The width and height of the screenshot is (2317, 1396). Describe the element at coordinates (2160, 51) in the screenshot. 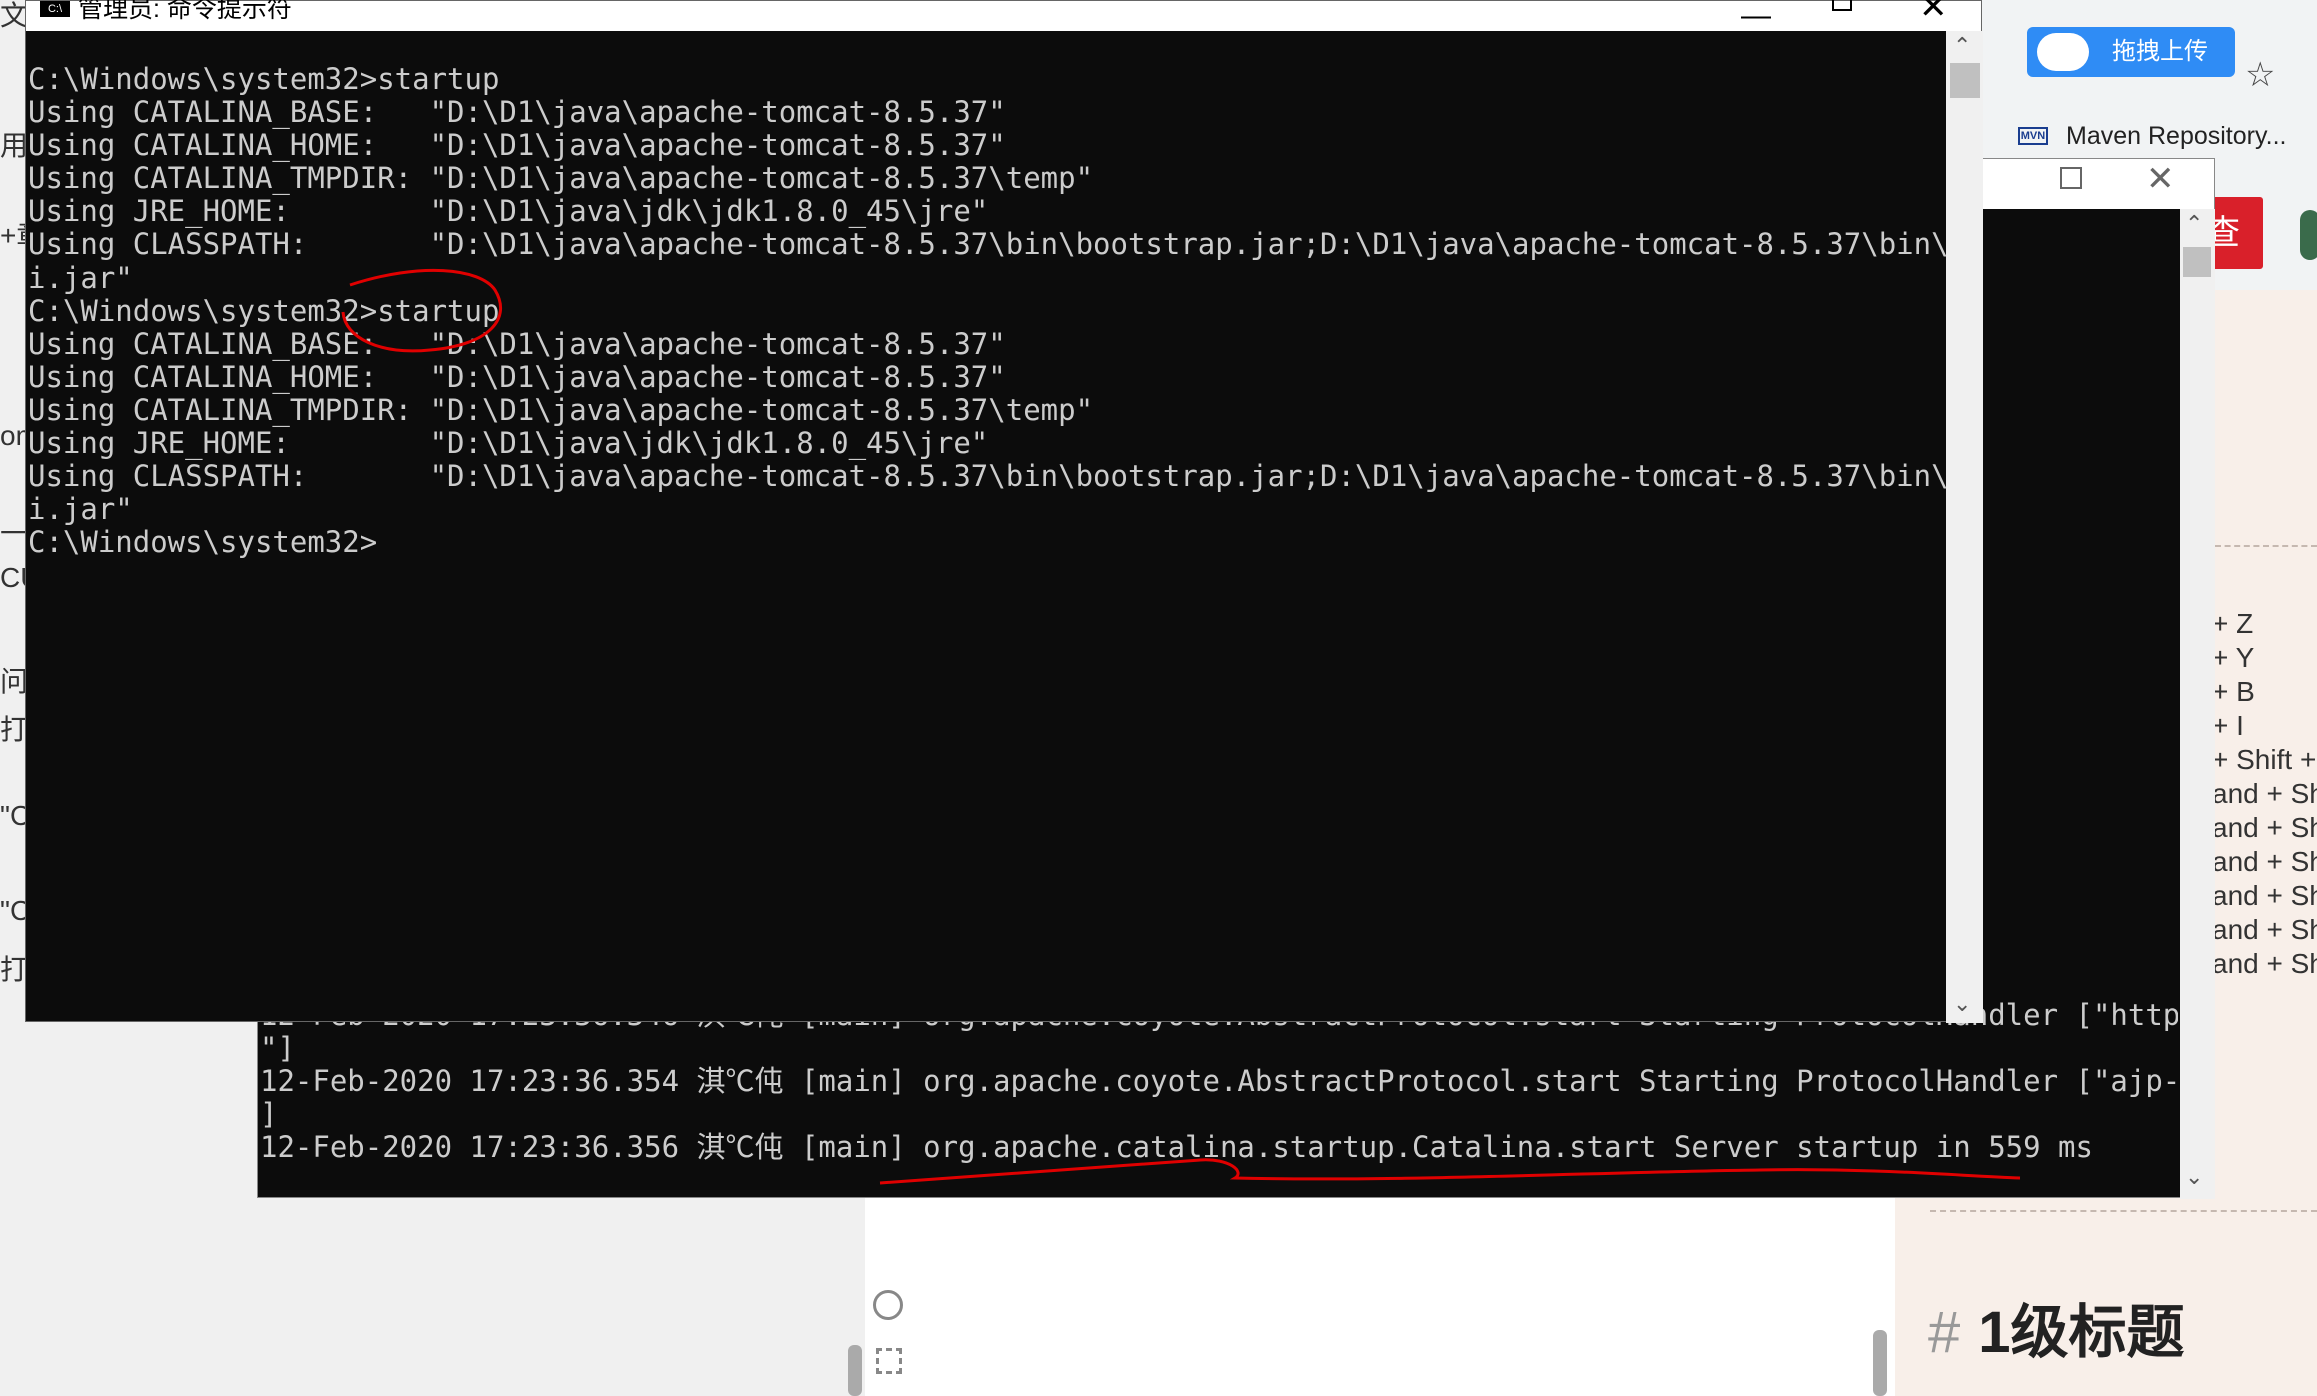

I see `upload-button-label: 拖拽上传` at that location.